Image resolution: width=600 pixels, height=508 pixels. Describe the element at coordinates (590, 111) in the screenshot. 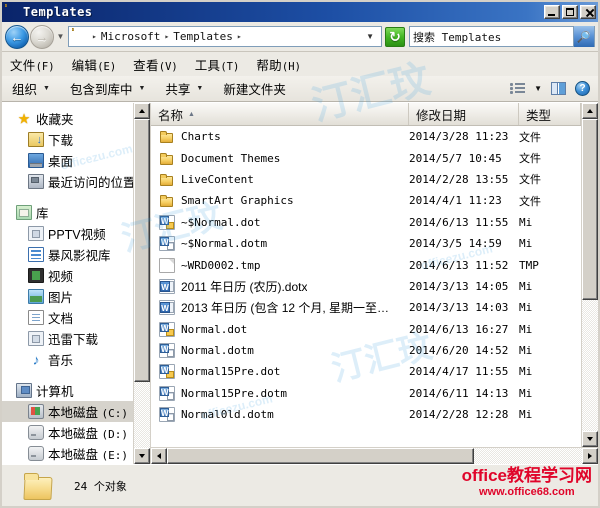

I see `list-scroll-up-button` at that location.